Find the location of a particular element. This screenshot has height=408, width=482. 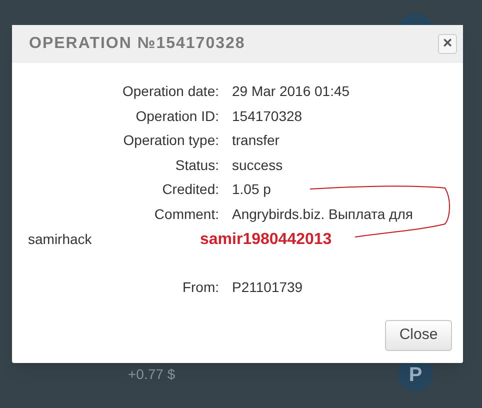

annotation-text: samir1980442013 is located at coordinates (266, 240).